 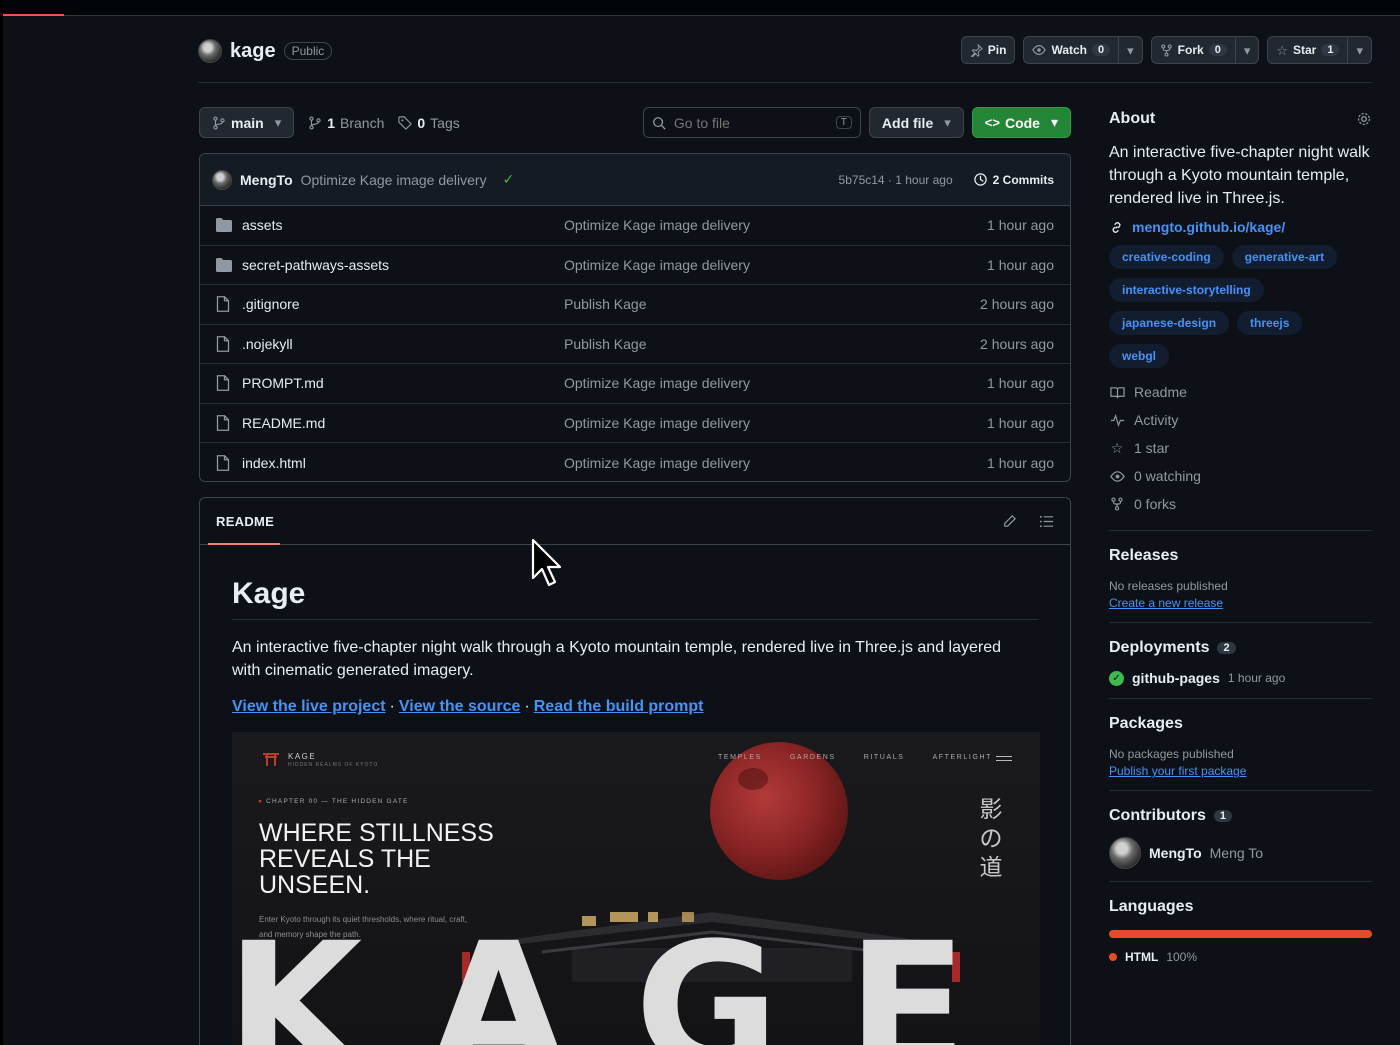 What do you see at coordinates (1240, 724) in the screenshot?
I see `packages-title: Packages` at bounding box center [1240, 724].